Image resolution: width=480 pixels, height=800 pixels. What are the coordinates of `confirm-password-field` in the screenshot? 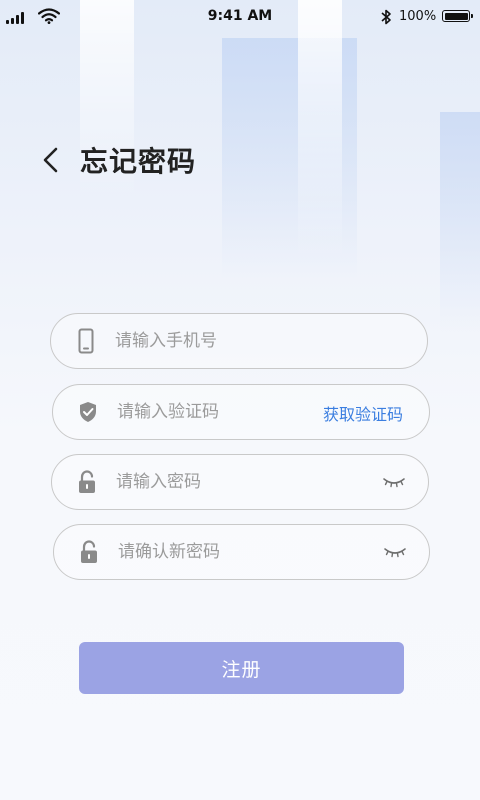 It's located at (241, 552).